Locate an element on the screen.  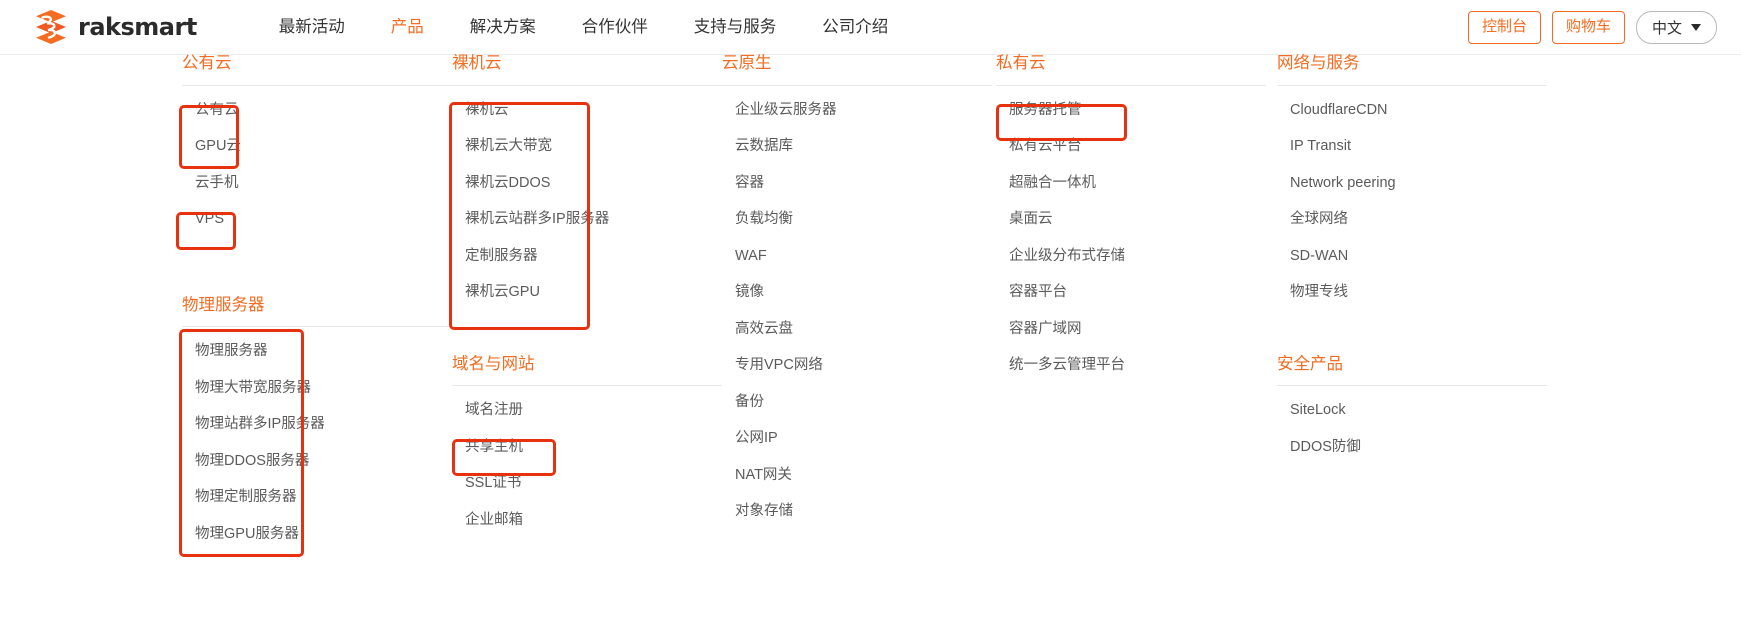
menu-item-ssl-certificate: SSL证书 is located at coordinates (587, 483).